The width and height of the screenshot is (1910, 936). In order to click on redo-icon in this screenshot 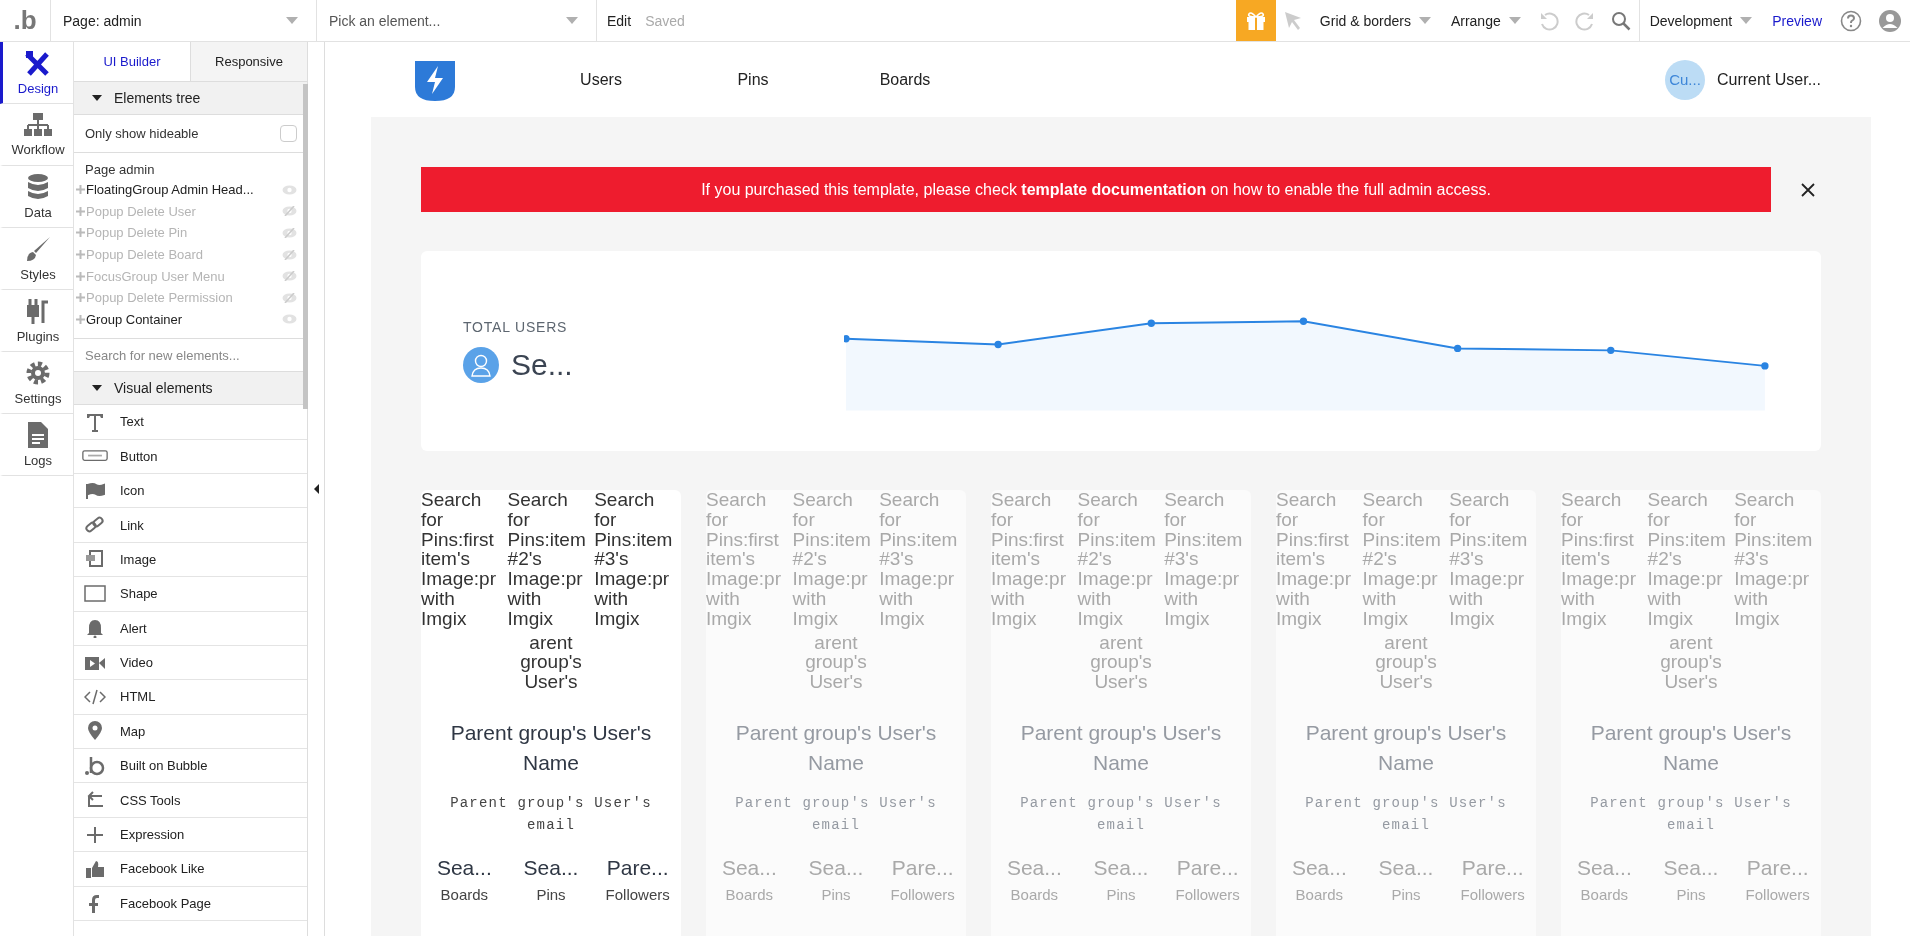, I will do `click(1584, 20)`.